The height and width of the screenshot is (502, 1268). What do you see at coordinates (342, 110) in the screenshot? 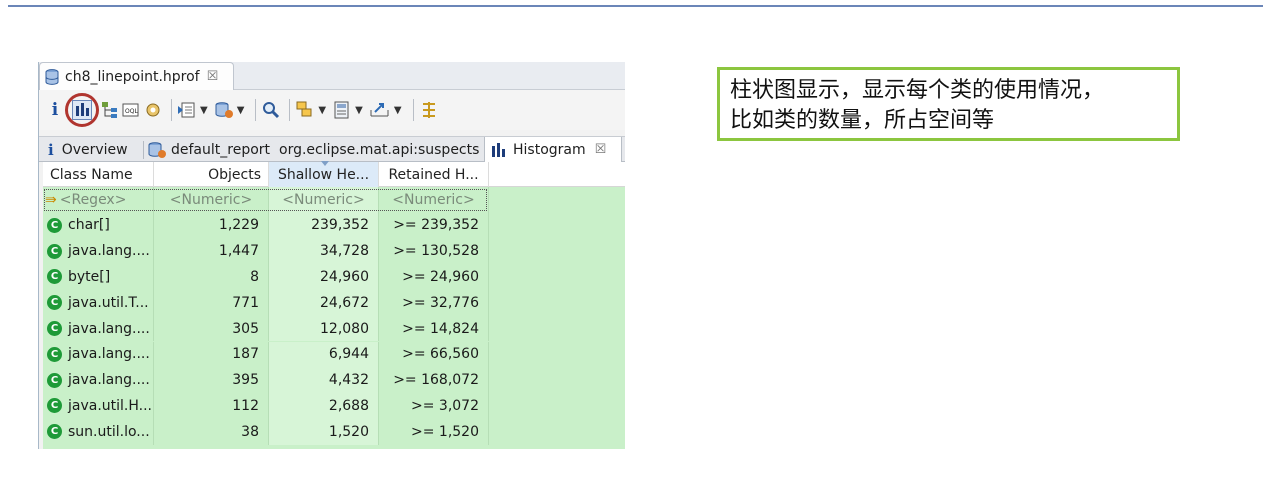
I see `calculator-icon` at bounding box center [342, 110].